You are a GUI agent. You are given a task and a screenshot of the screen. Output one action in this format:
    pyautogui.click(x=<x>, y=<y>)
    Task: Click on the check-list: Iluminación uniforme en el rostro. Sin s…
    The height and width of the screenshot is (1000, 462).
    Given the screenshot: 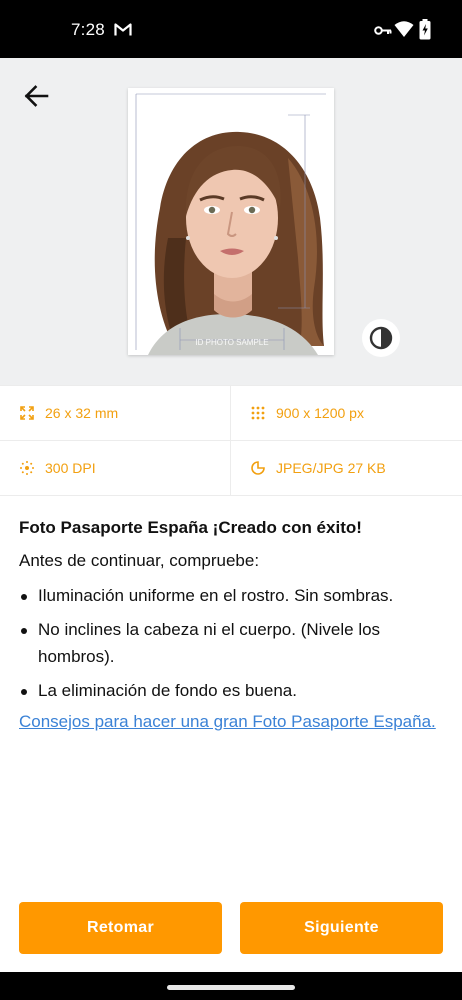 What is the action you would take?
    pyautogui.click(x=231, y=643)
    